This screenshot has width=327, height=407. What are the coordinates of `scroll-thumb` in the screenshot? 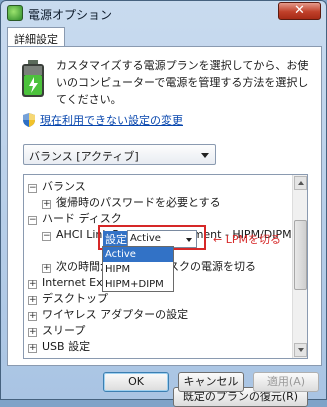 It's located at (300, 255).